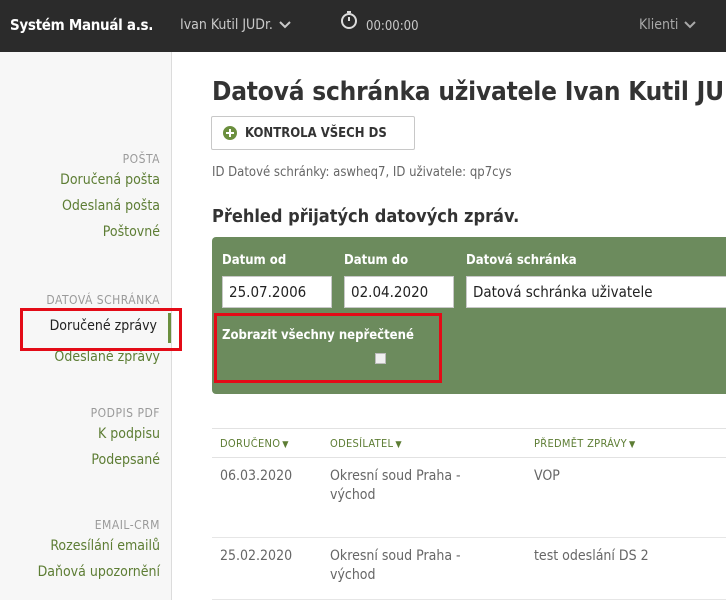 This screenshot has width=726, height=600. I want to click on user-name: Ivan Kutil JUDr., so click(226, 25).